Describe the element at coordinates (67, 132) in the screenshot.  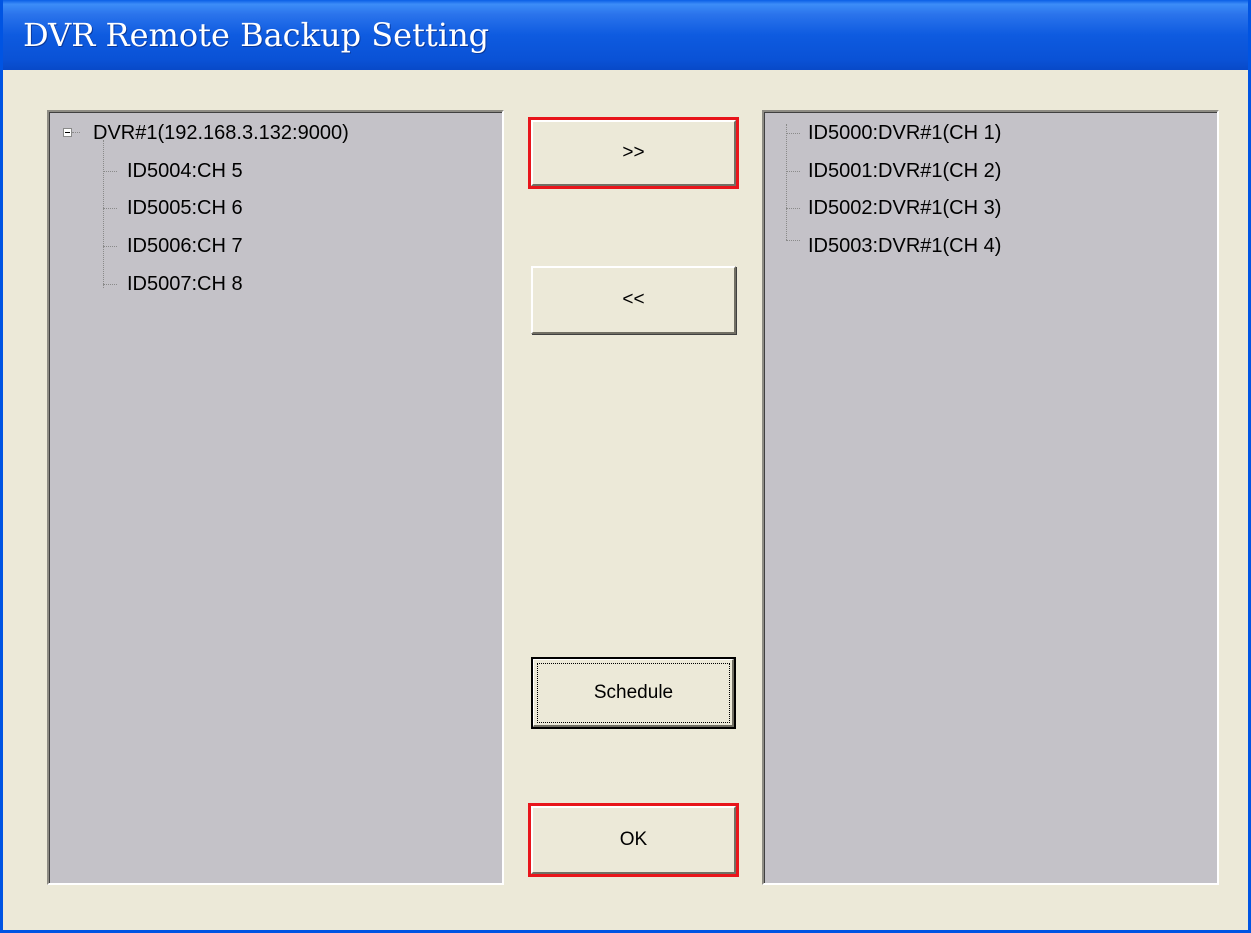
I see `collapse-icon` at that location.